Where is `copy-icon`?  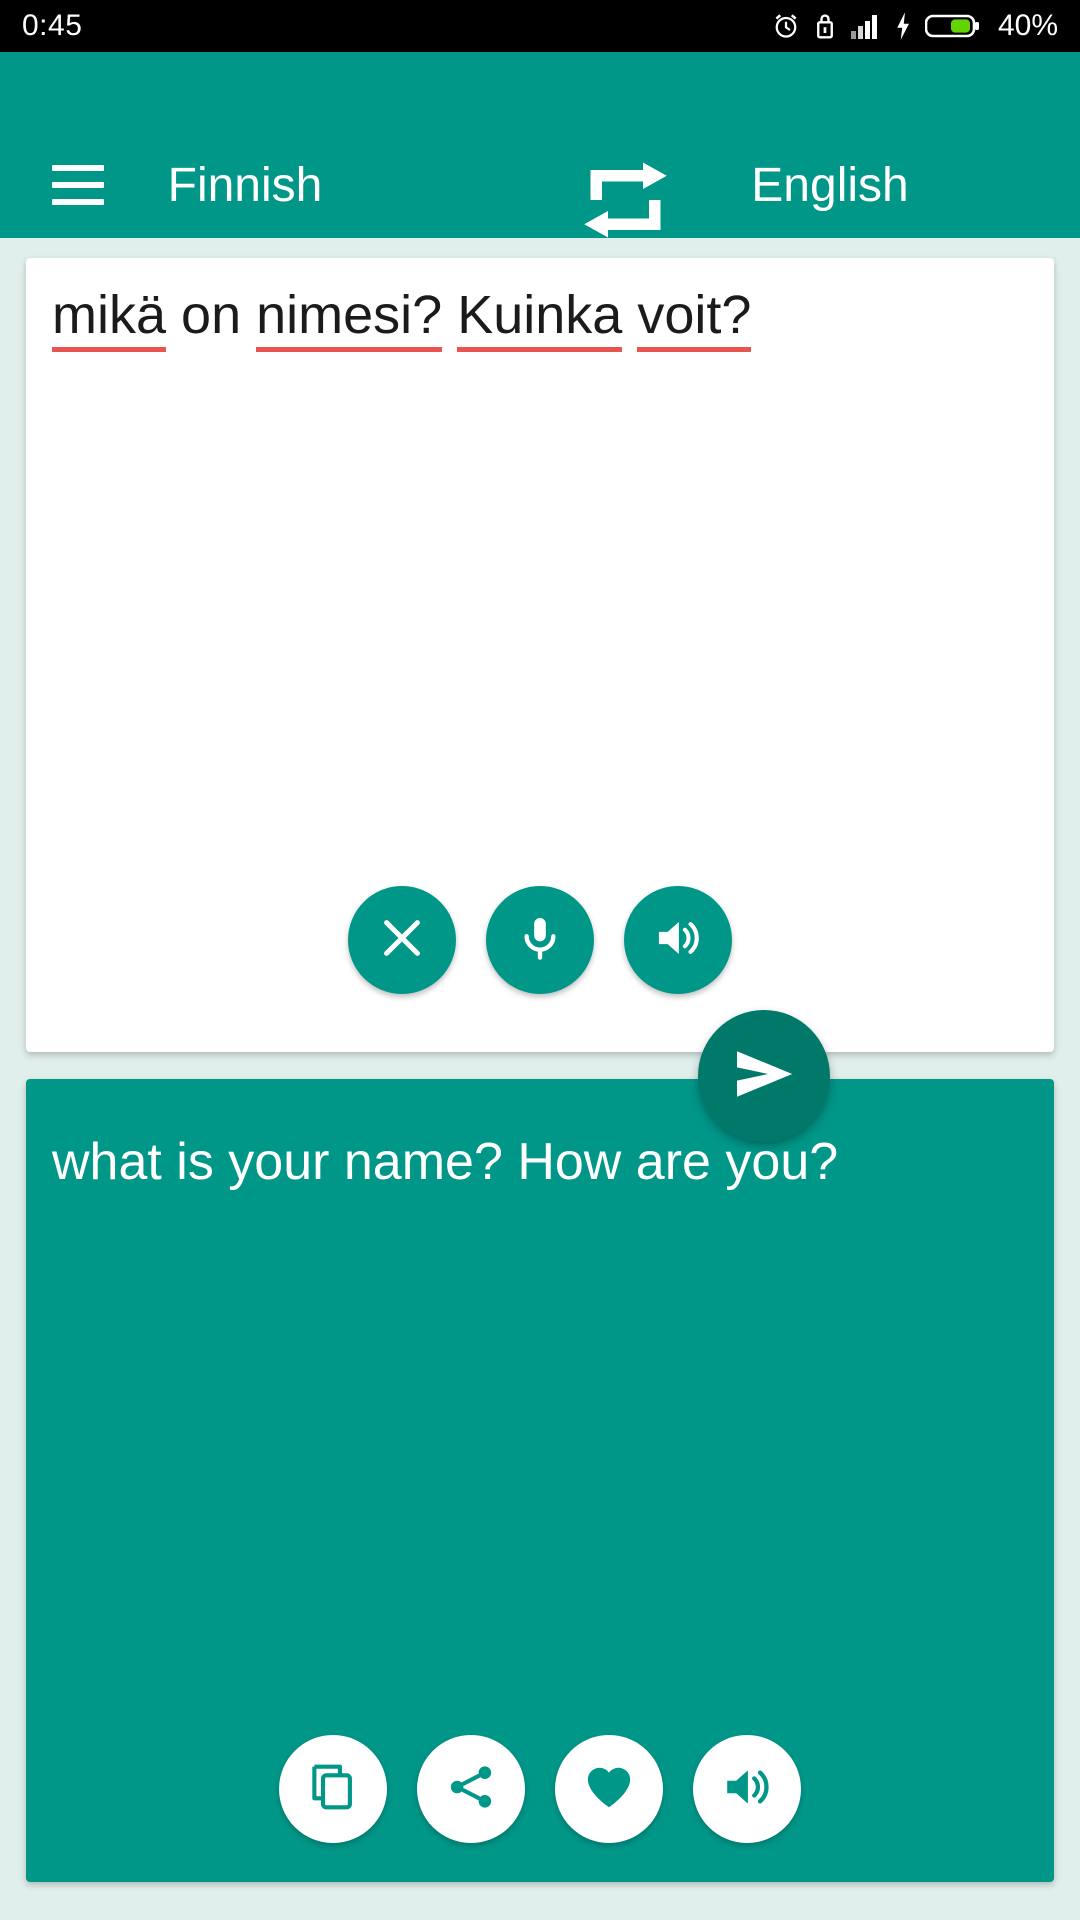
copy-icon is located at coordinates (333, 1789).